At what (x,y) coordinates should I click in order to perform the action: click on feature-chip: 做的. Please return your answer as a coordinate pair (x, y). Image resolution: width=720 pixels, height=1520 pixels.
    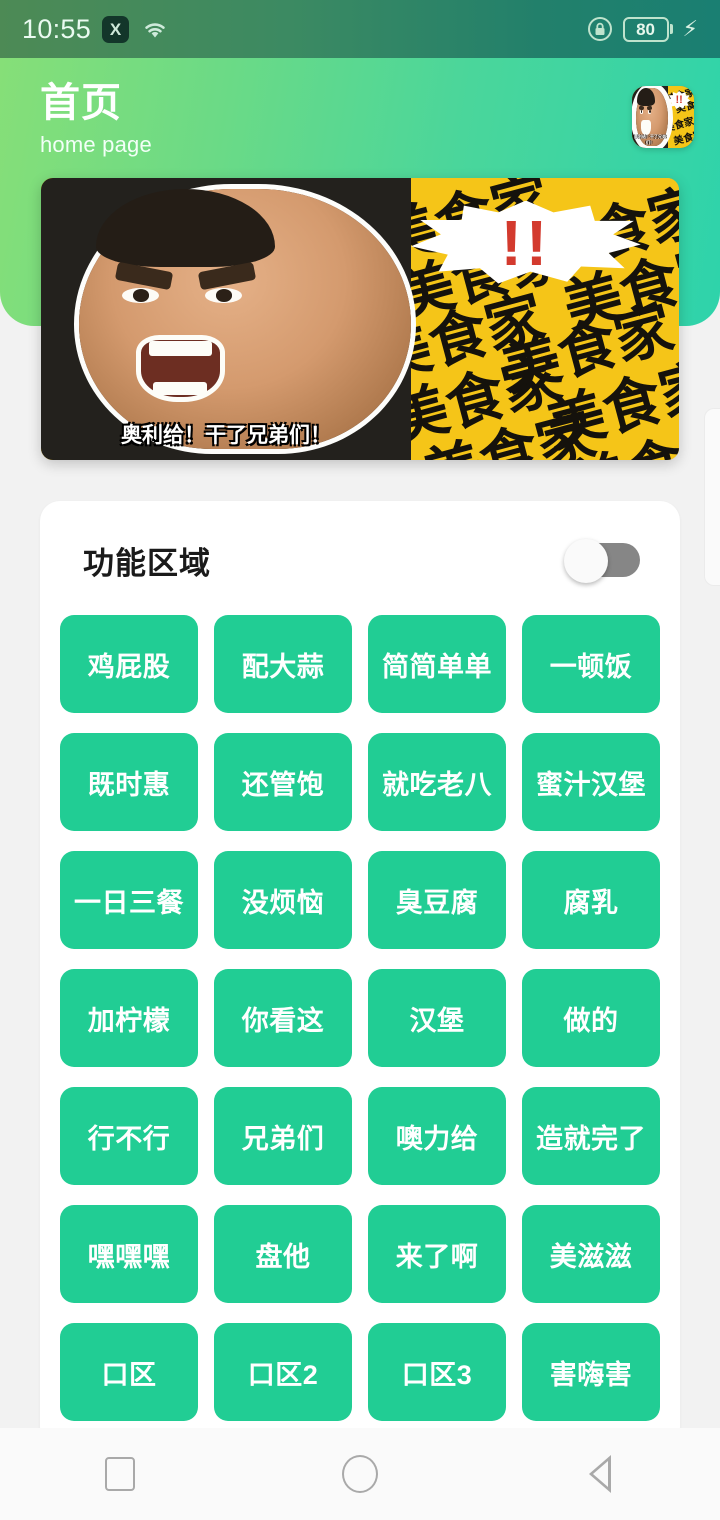
    Looking at the image, I should click on (591, 1018).